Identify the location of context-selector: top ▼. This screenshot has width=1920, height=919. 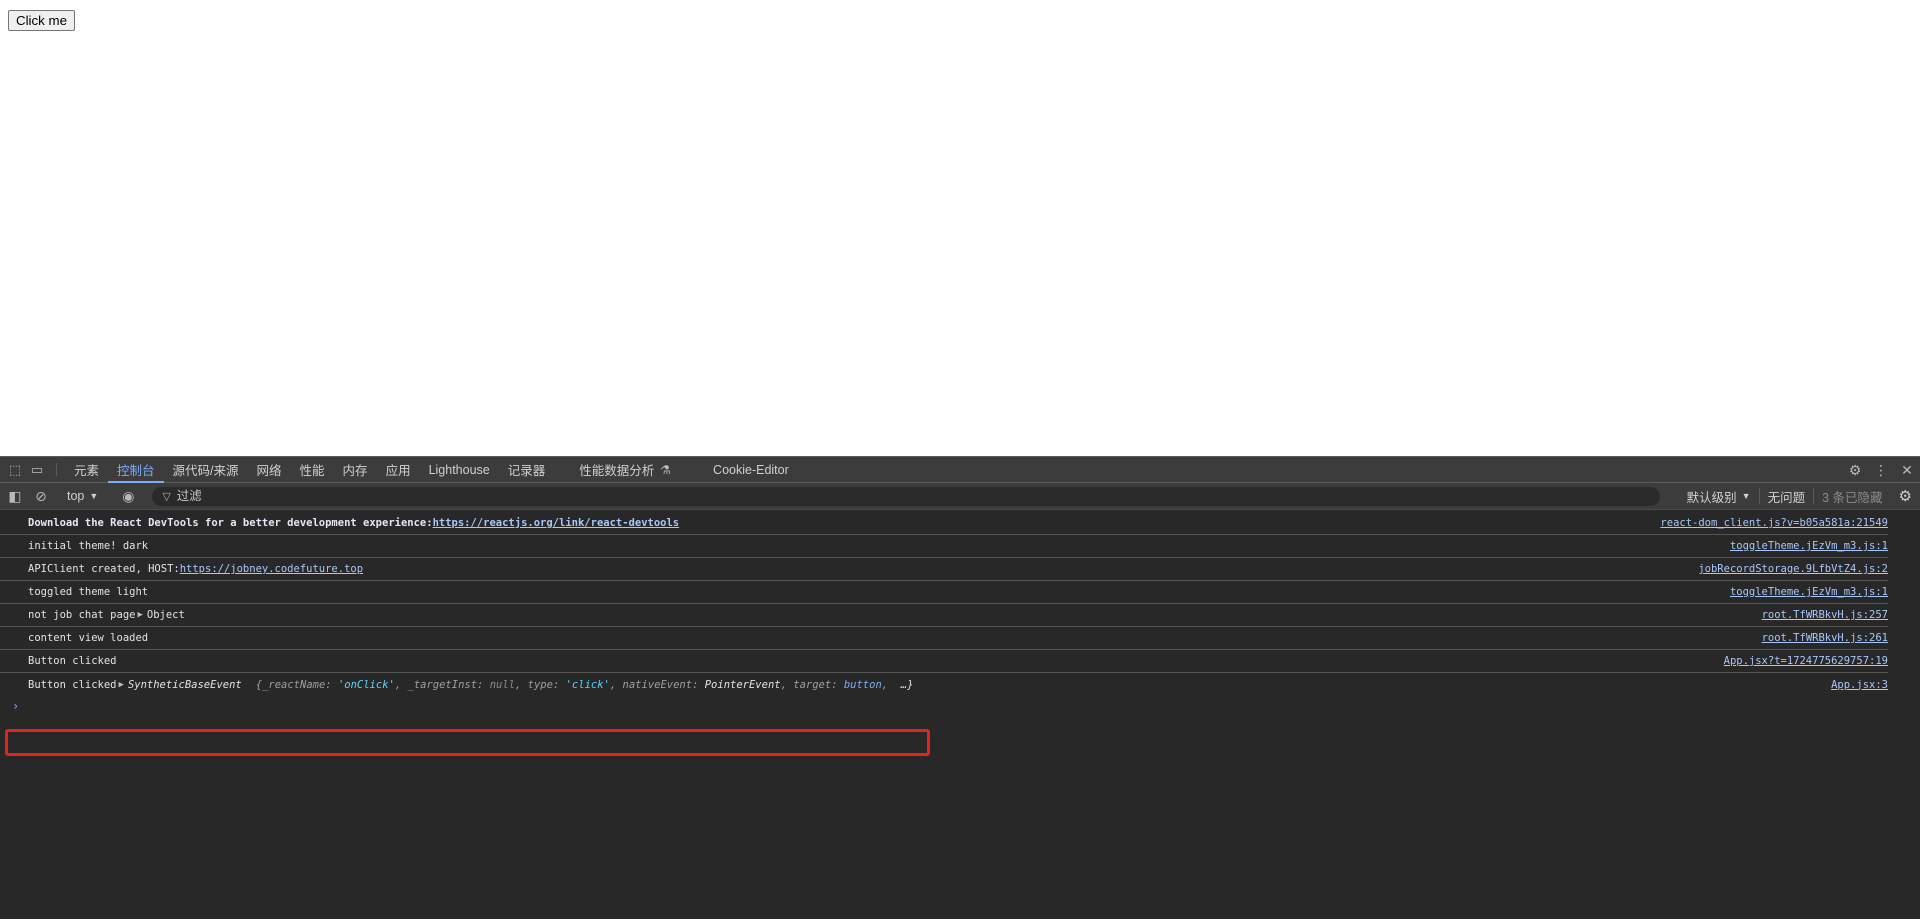
(82, 496).